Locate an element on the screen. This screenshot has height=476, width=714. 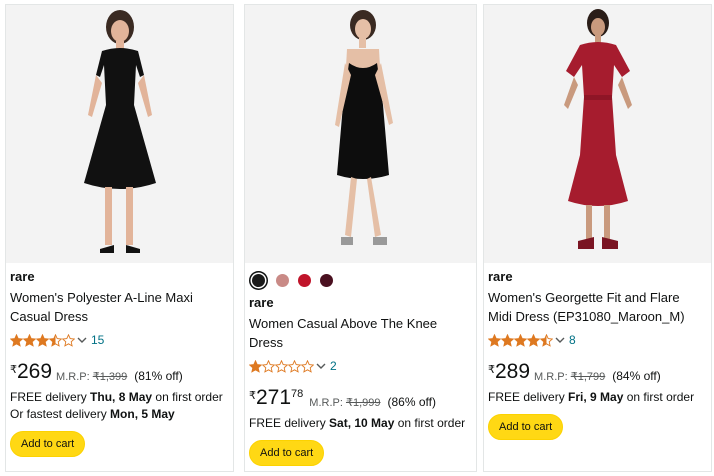
dress-photo-black-aline is located at coordinates (119, 131).